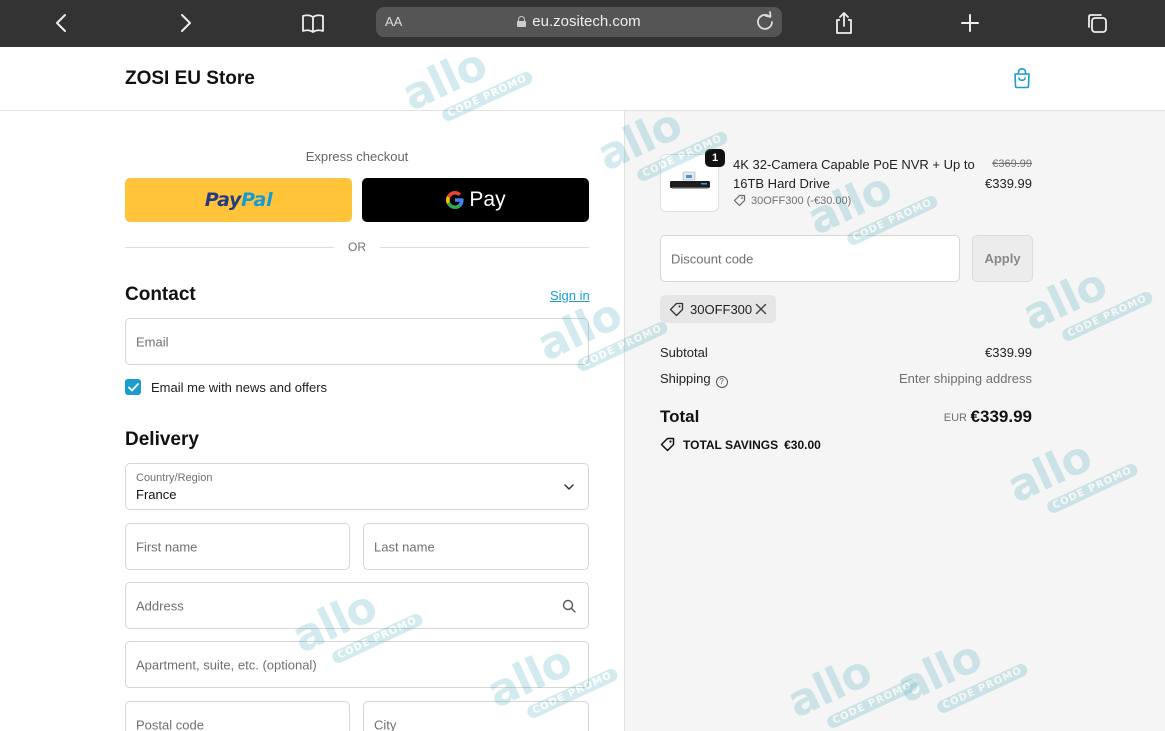 This screenshot has height=731, width=1165. I want to click on store-name: ZOSI EU Store, so click(190, 79).